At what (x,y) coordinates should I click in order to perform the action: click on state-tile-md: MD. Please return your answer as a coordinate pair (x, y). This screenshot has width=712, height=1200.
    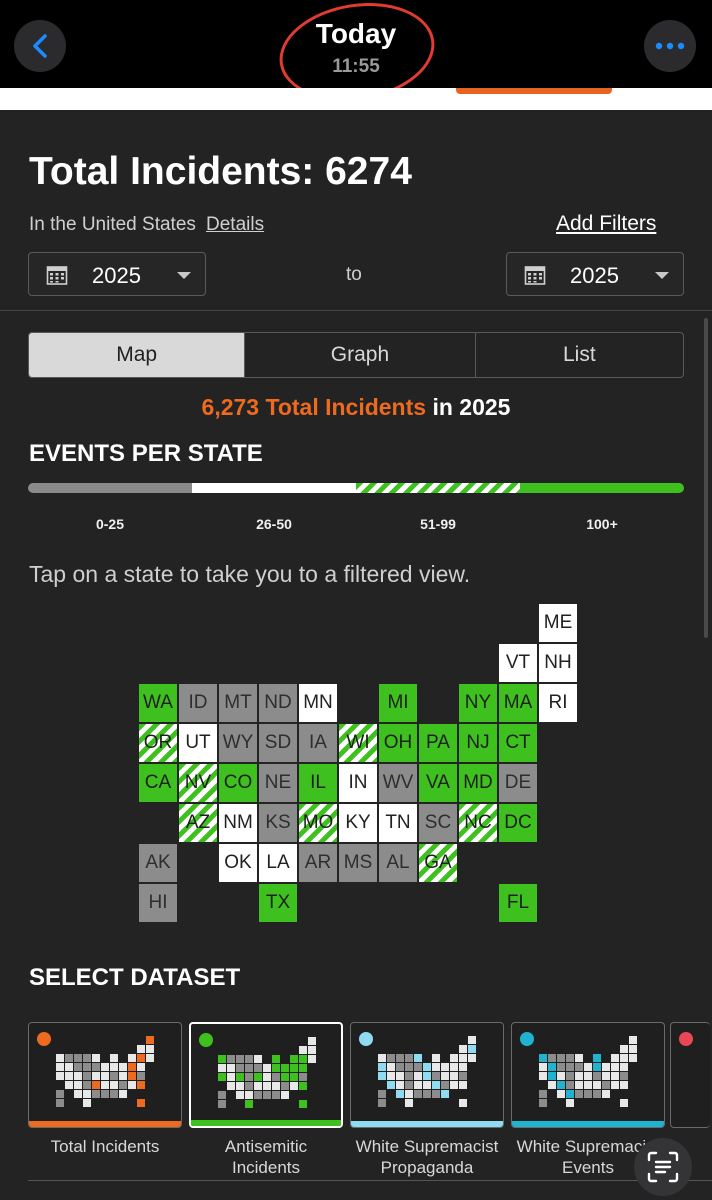
    Looking at the image, I should click on (478, 783).